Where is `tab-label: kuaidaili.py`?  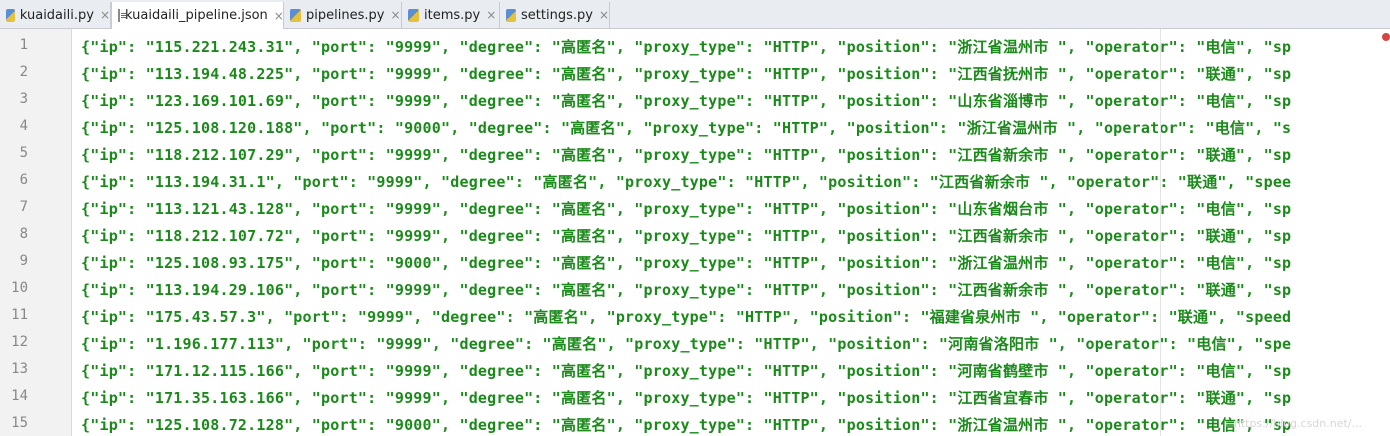 tab-label: kuaidaili.py is located at coordinates (56, 15).